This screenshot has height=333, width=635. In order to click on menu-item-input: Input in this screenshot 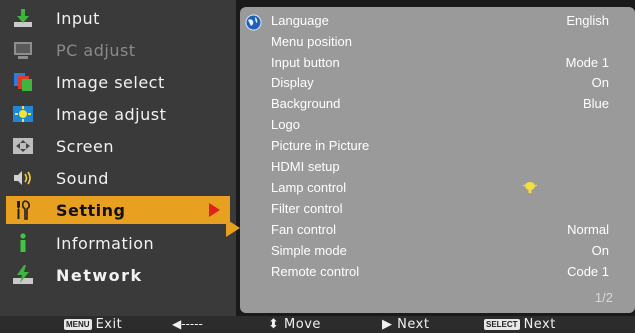, I will do `click(116, 18)`.